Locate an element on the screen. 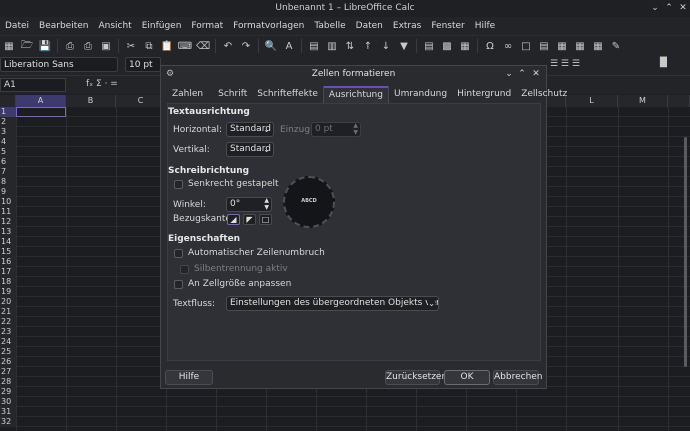  maximize-icon: ⌃ is located at coordinates (669, 8).